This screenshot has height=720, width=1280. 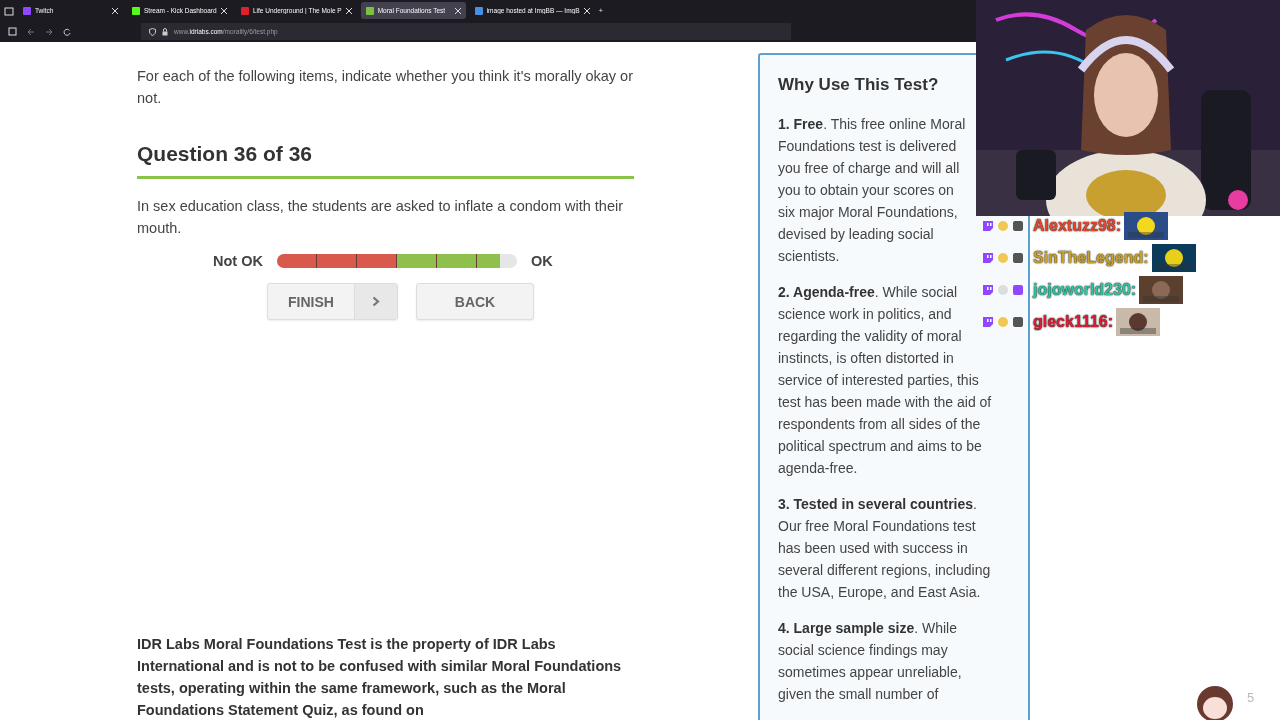 I want to click on paragraph-line: respondents from all sides of the, so click(x=879, y=424).